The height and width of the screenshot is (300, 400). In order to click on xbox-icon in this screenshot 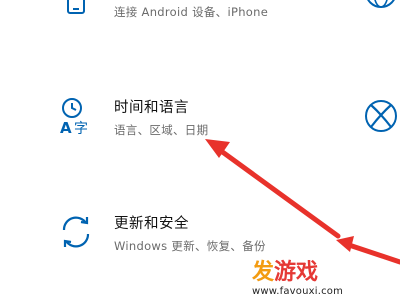, I will do `click(381, 118)`.